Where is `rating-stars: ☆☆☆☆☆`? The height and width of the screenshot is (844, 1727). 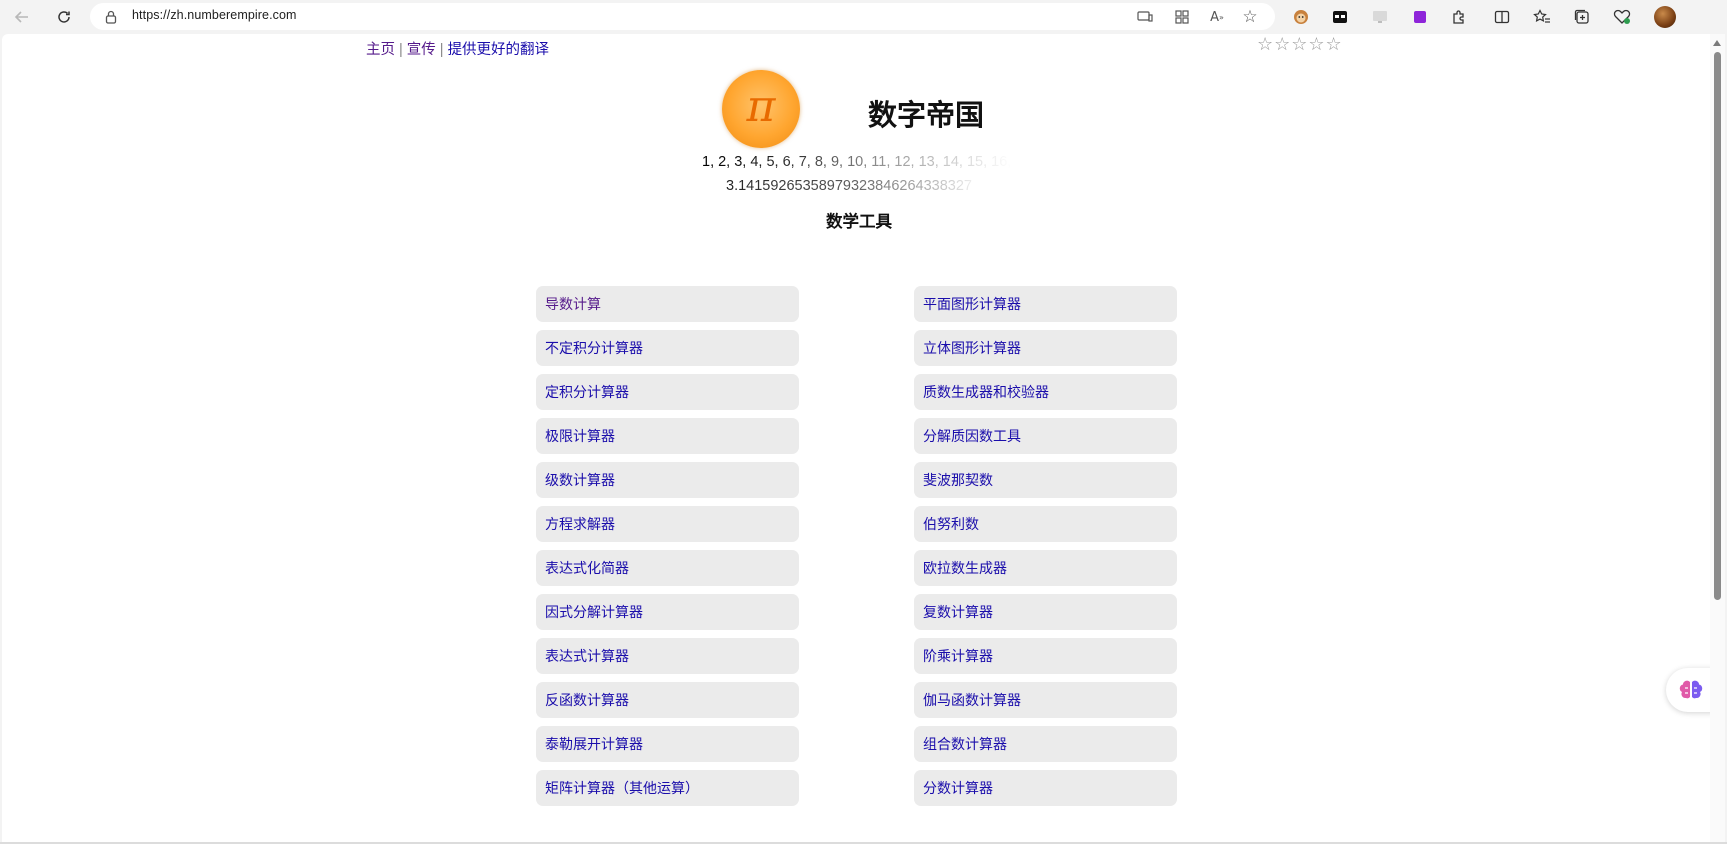
rating-stars: ☆☆☆☆☆ is located at coordinates (1300, 44).